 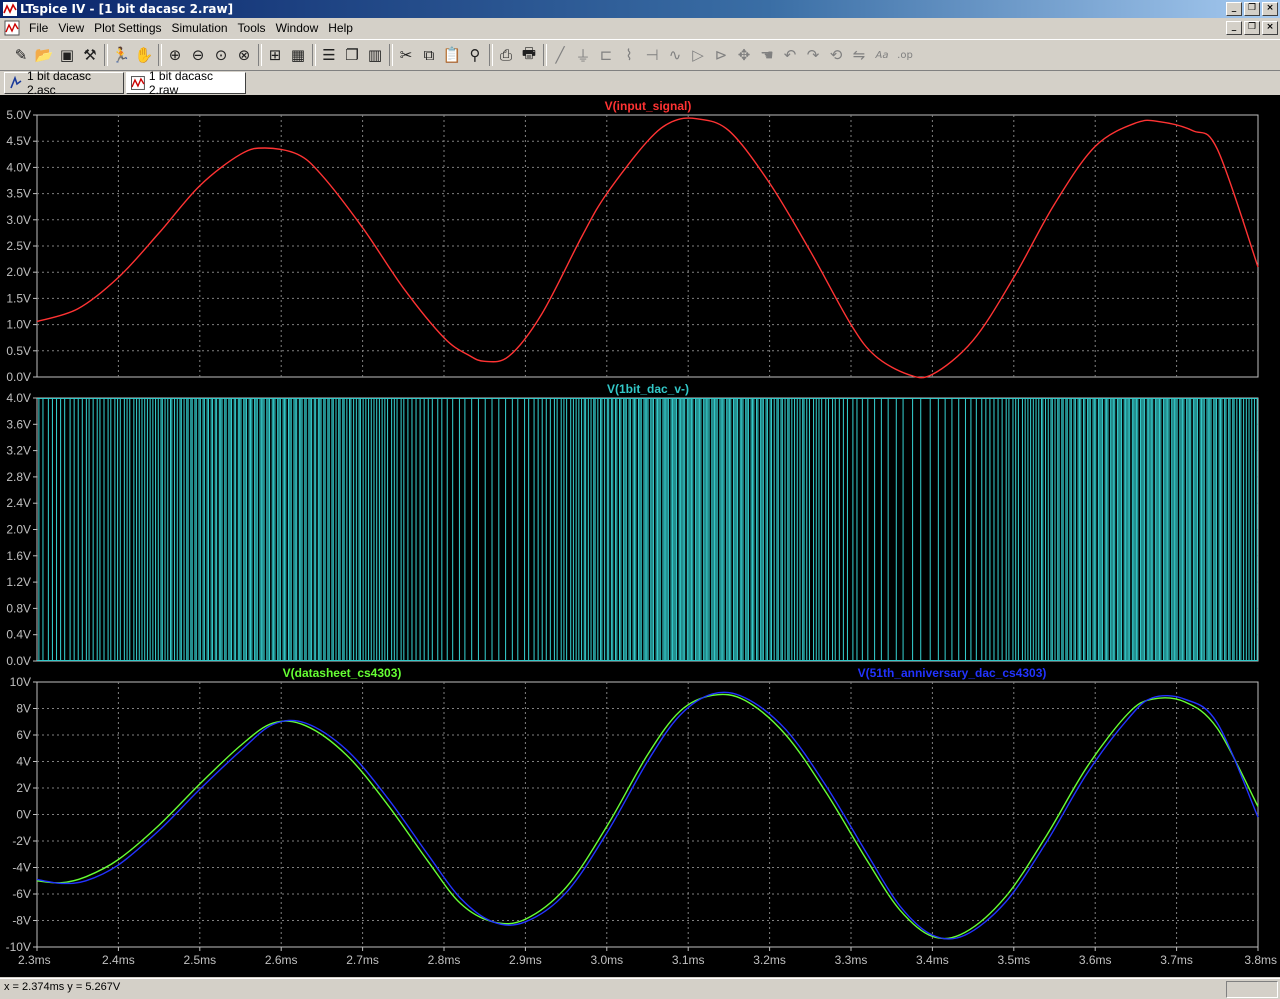 I want to click on x-tick-label: 3.8ms, so click(x=1260, y=960).